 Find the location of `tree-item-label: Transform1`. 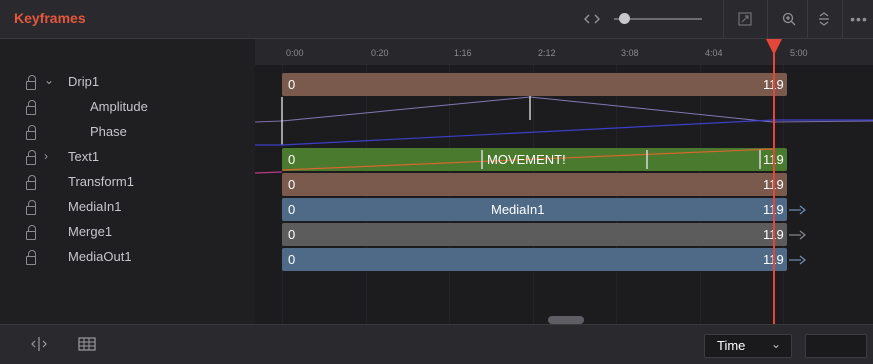

tree-item-label: Transform1 is located at coordinates (101, 181).